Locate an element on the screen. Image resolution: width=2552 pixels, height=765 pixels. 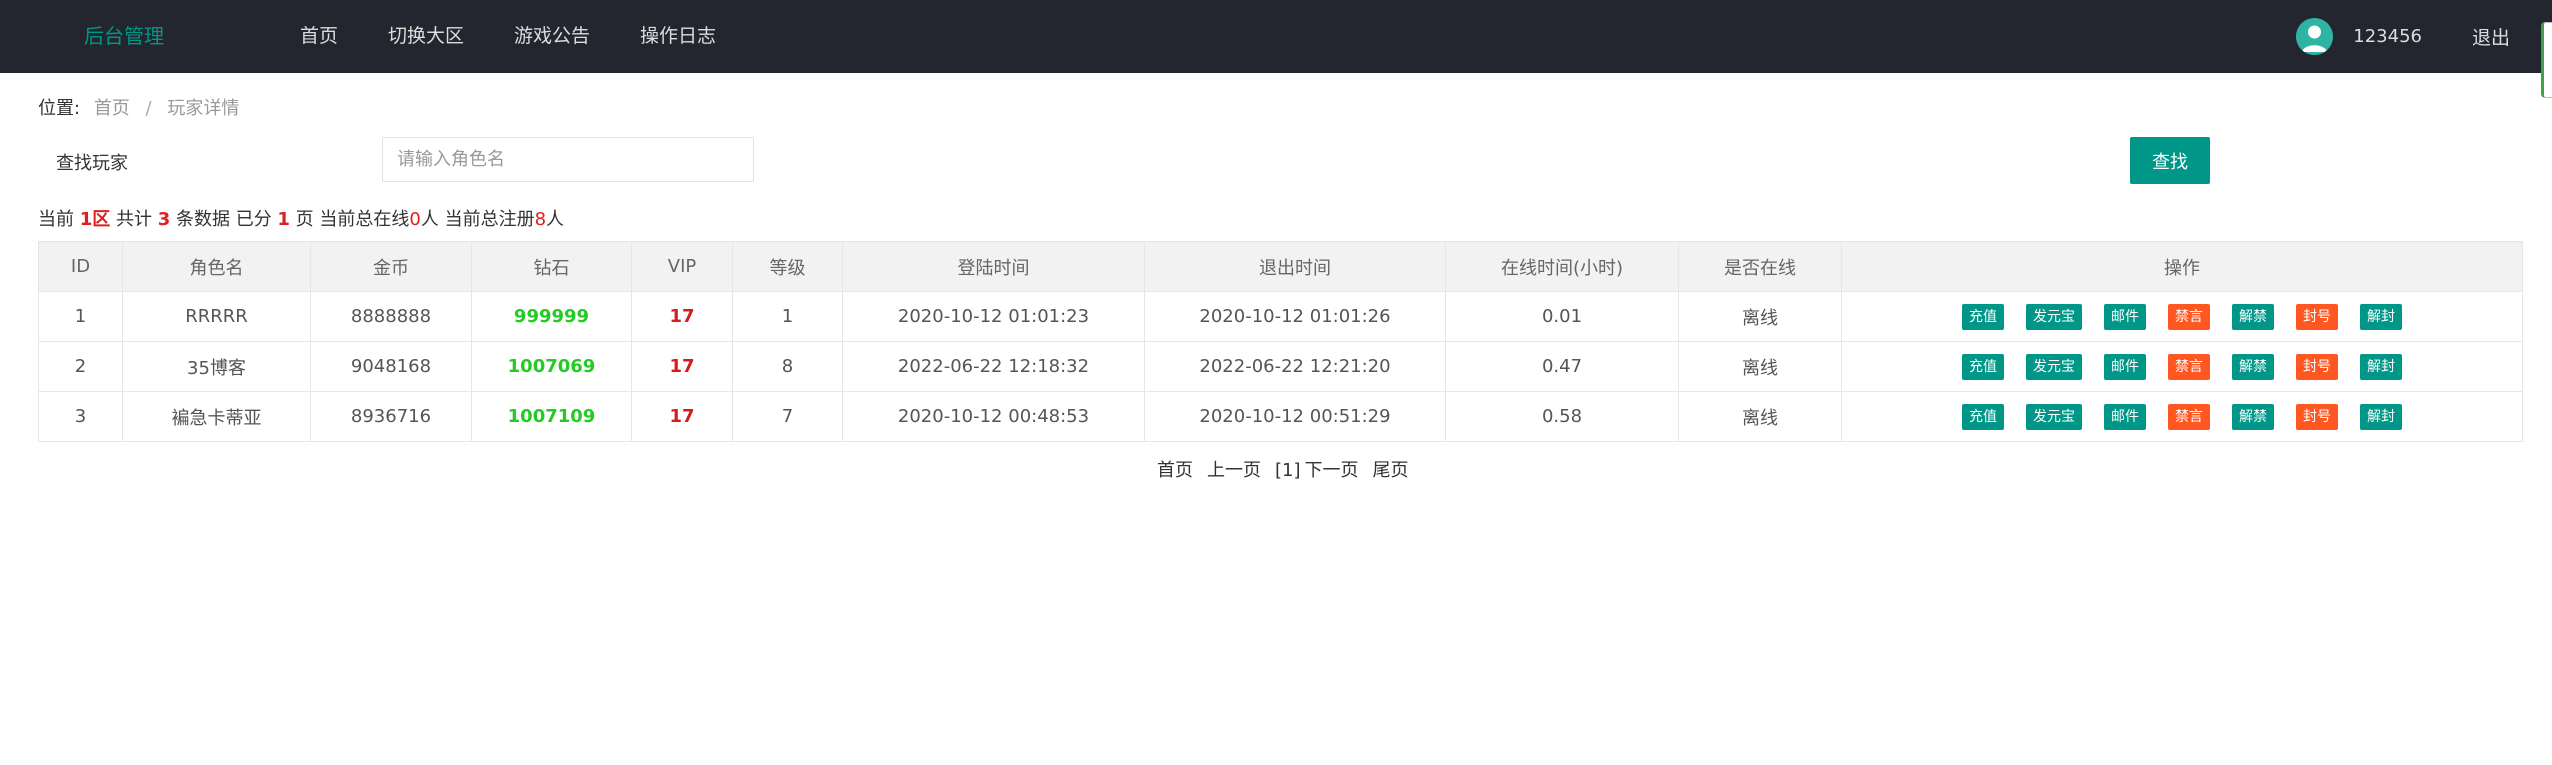
nav-item-operation-log: 操作日志 is located at coordinates (678, 36).